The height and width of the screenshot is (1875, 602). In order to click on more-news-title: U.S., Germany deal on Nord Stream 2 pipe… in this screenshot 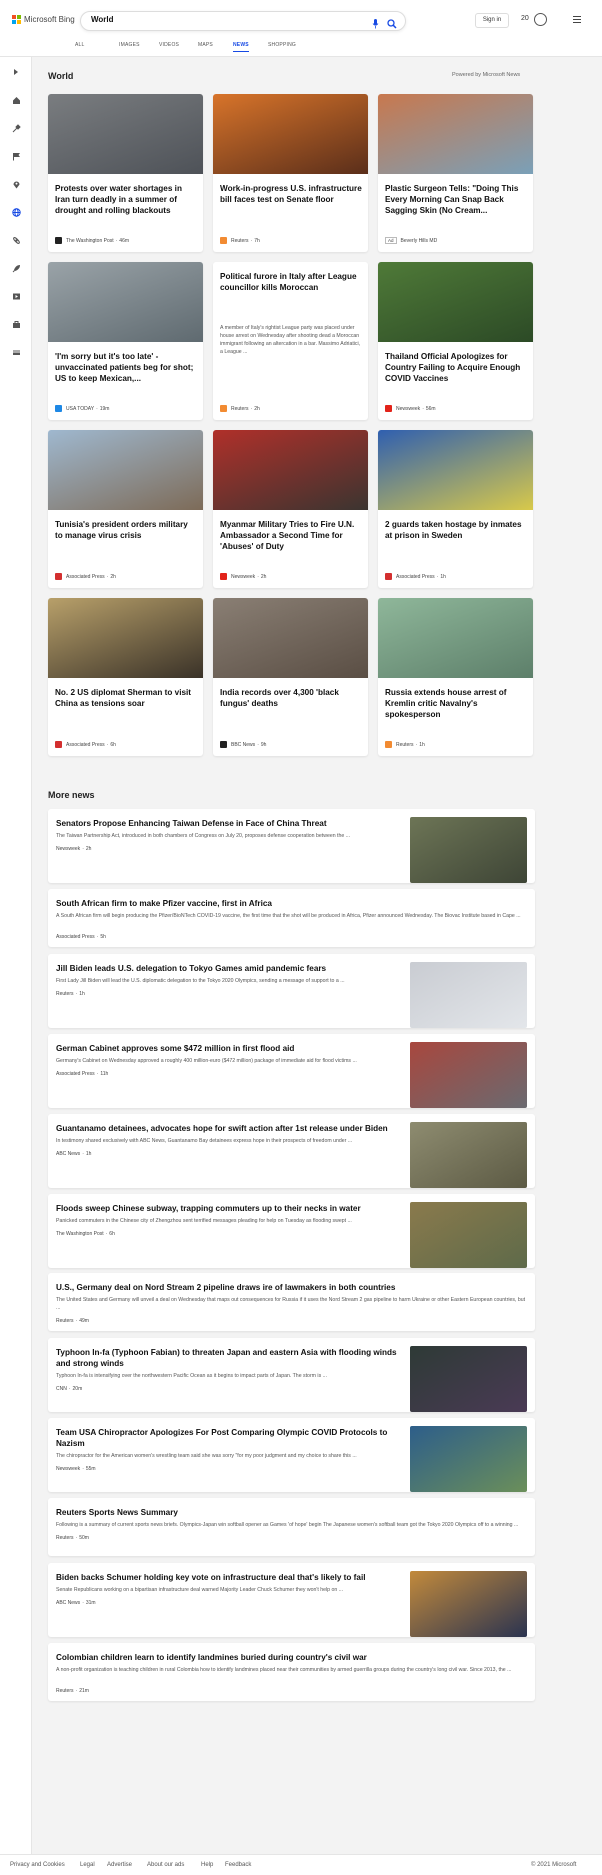, I will do `click(291, 1287)`.